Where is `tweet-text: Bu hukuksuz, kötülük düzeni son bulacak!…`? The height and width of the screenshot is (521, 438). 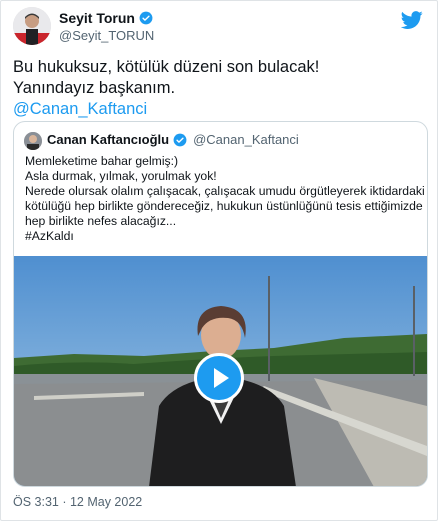
tweet-text: Bu hukuksuz, kötülük düzeni son bulacak!… is located at coordinates (220, 88).